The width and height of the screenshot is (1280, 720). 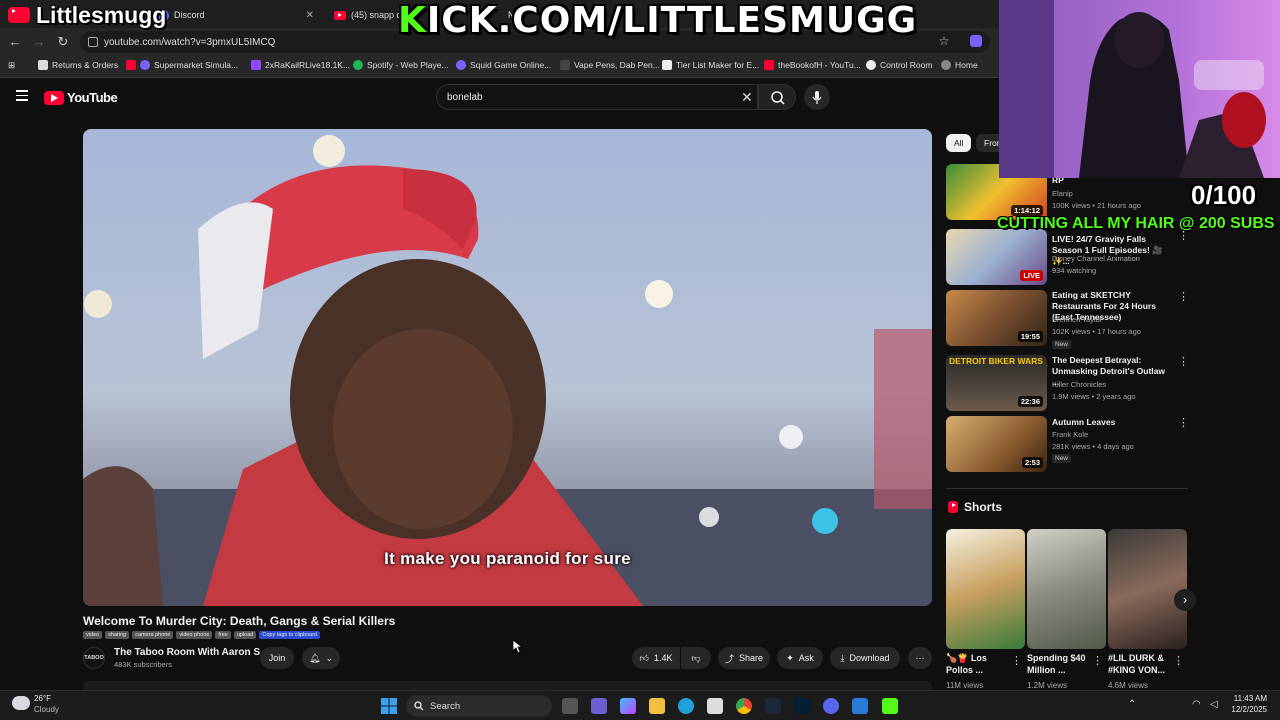 I want to click on tag-chip: free, so click(x=223, y=635).